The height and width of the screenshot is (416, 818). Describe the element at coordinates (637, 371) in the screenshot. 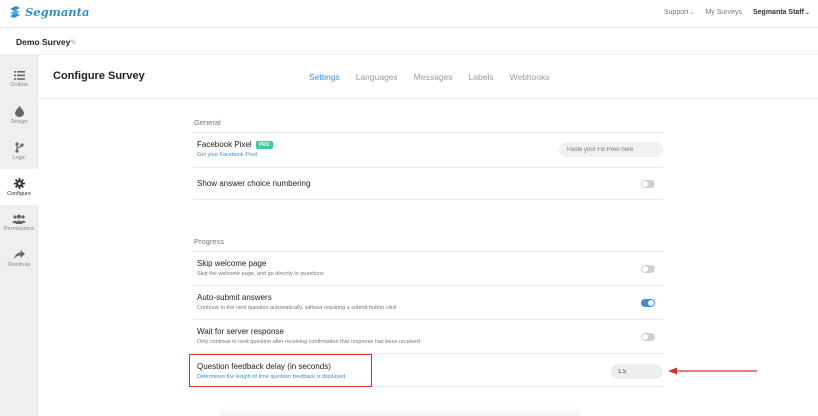

I see `feedback-delay-input` at that location.